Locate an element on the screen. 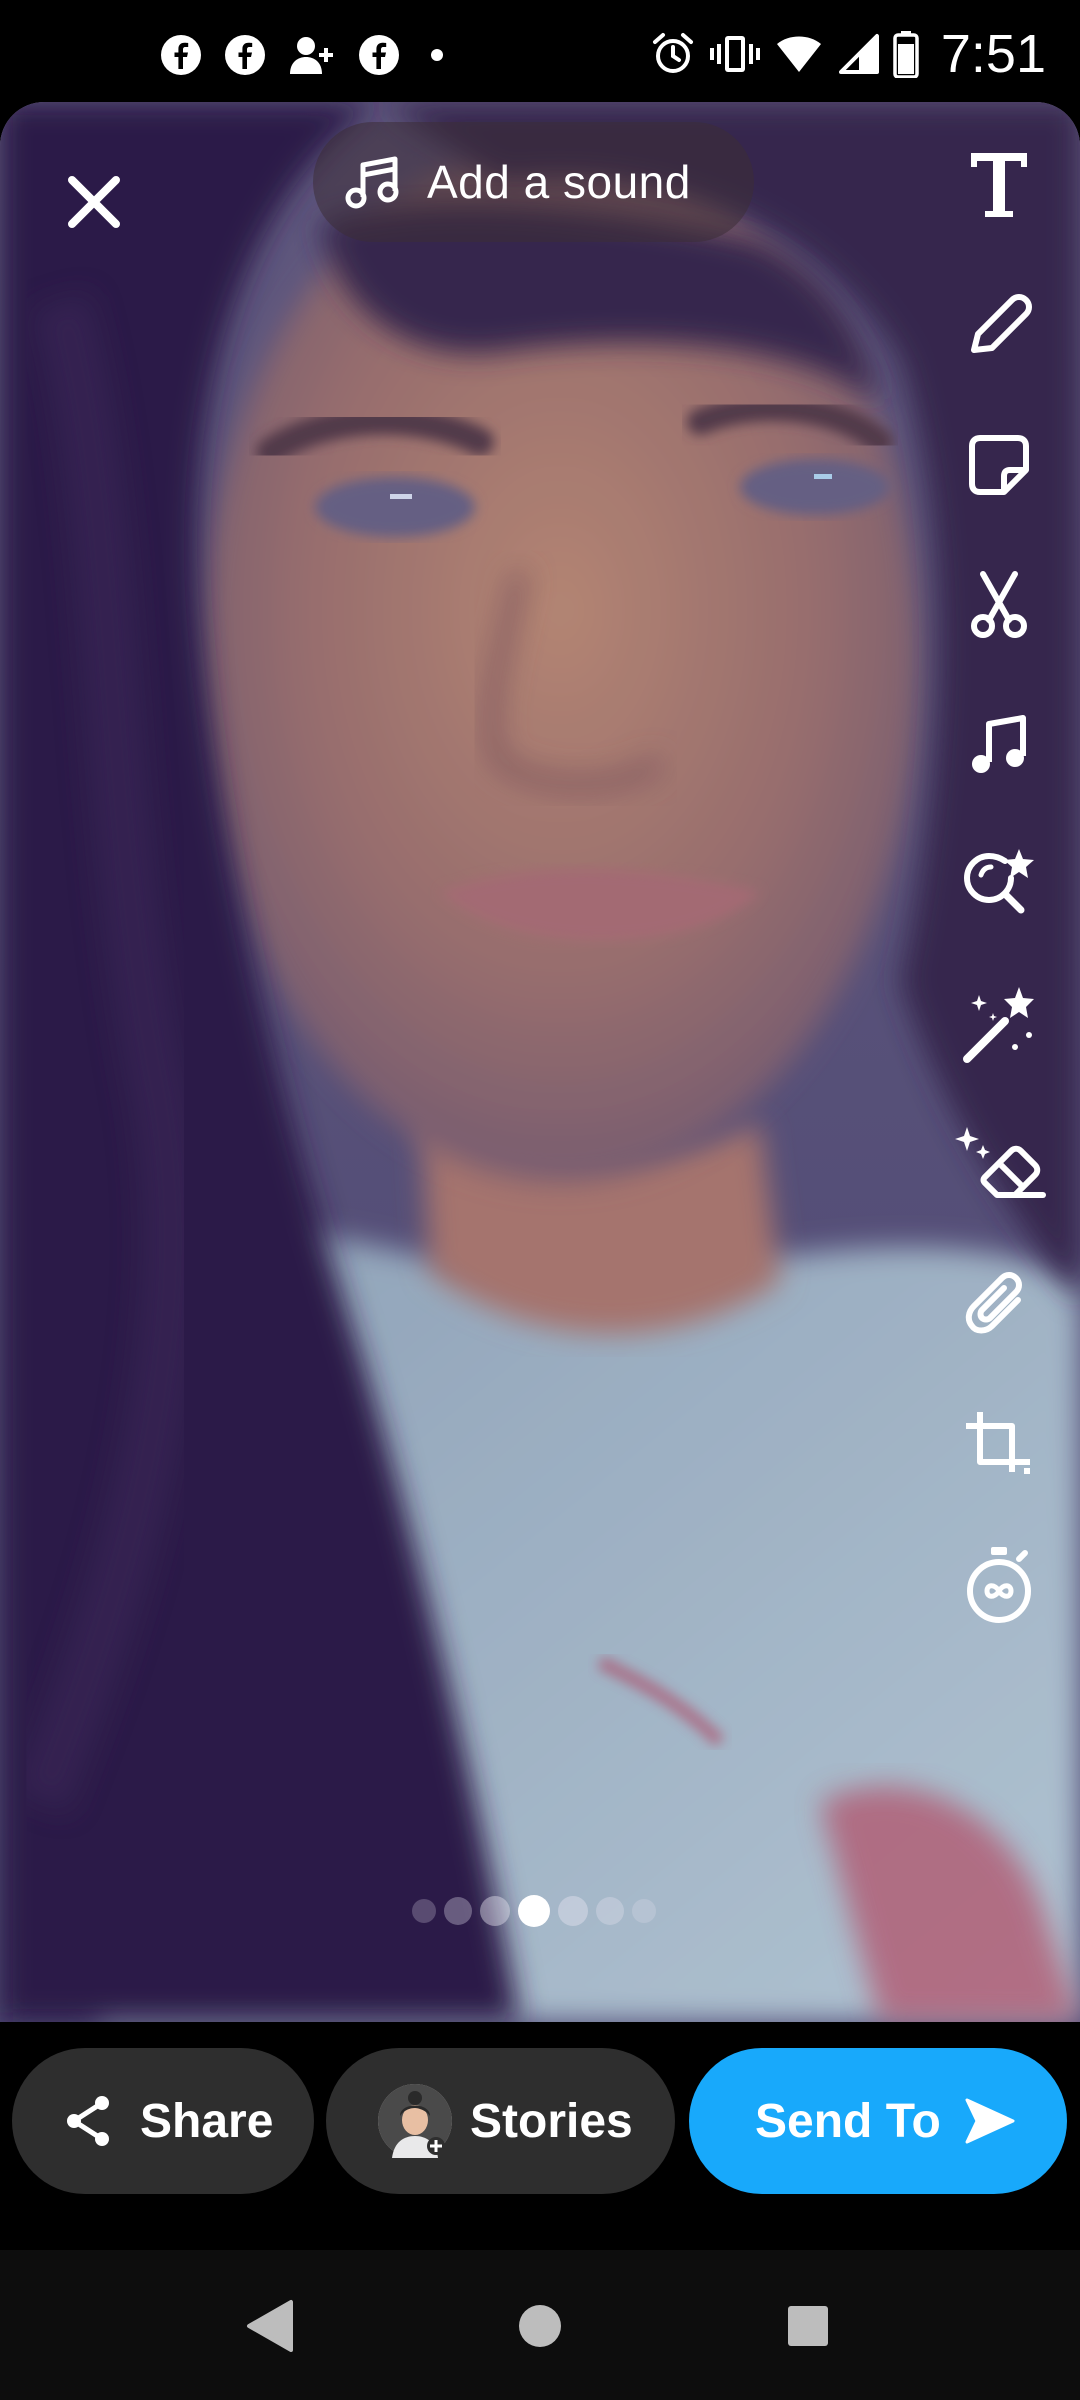  status-time: 7:51 is located at coordinates (993, 54).